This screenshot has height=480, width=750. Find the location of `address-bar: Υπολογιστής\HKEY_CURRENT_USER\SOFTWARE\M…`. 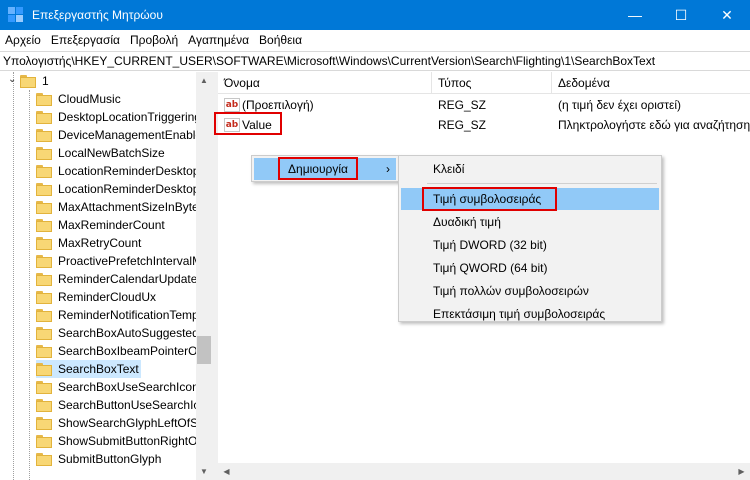

address-bar: Υπολογιστής\HKEY_CURRENT_USER\SOFTWARE\M… is located at coordinates (375, 61).